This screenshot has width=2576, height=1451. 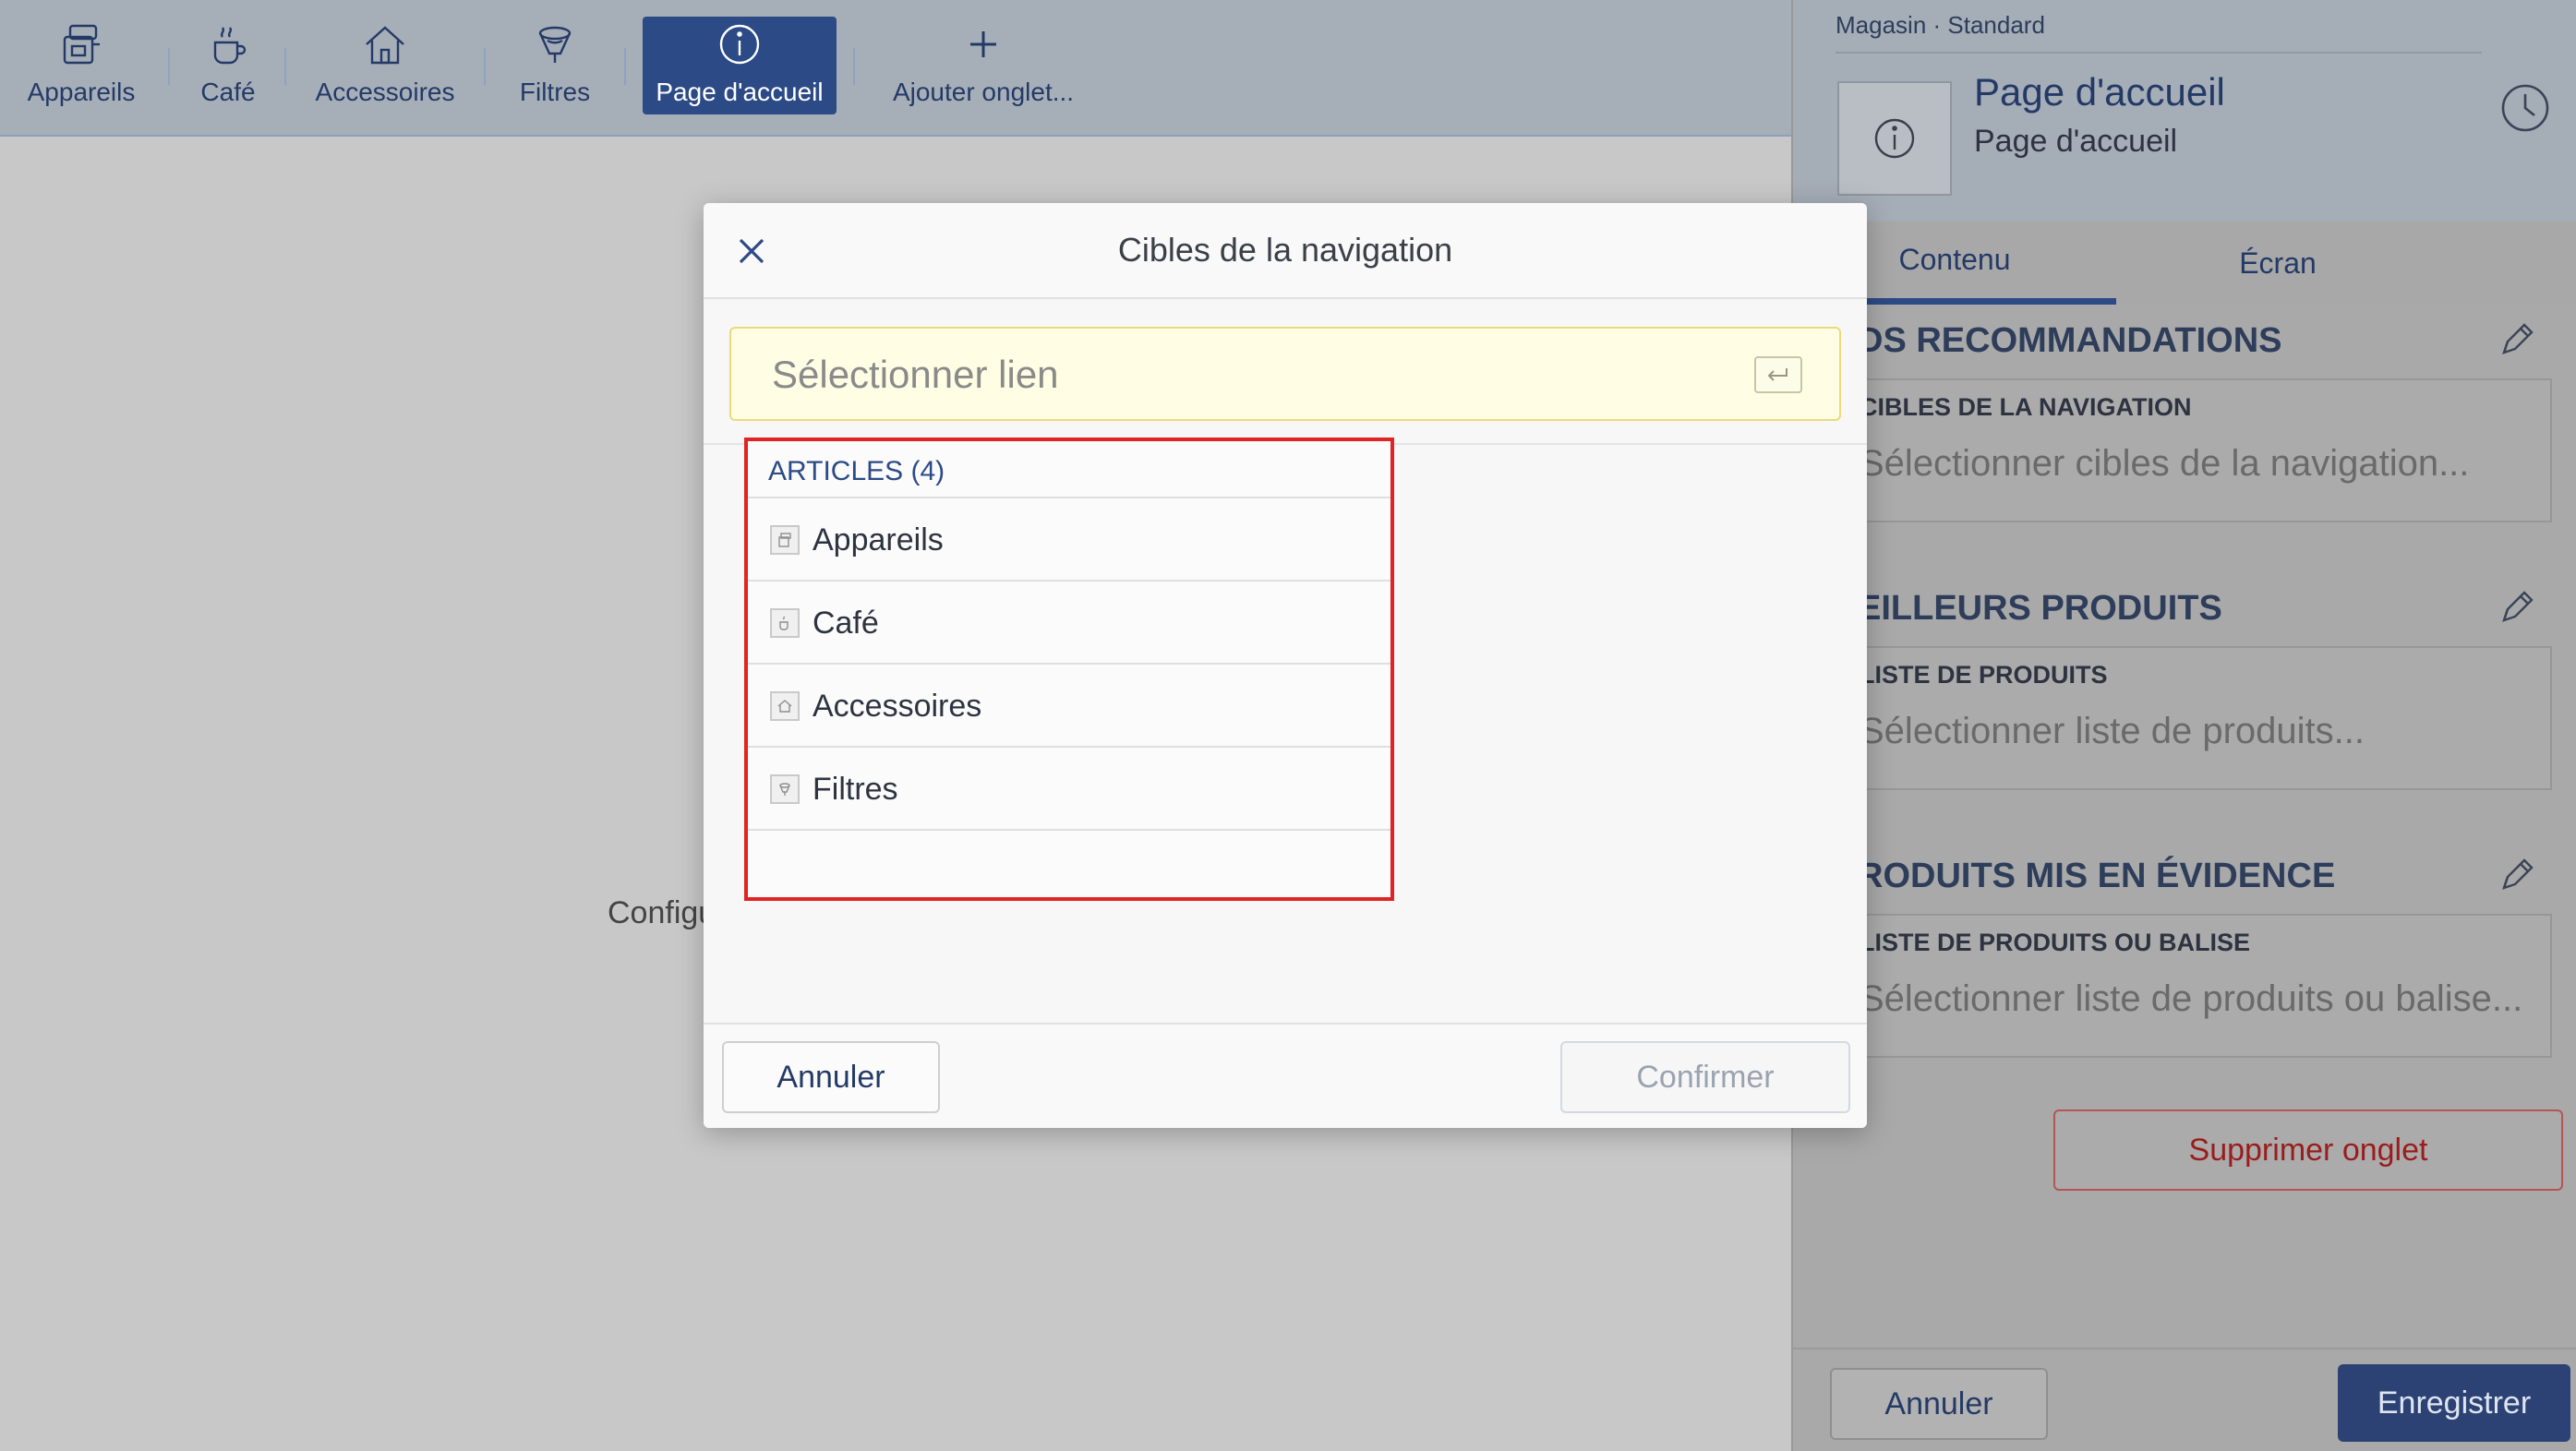 I want to click on panel-tabs: Contenu Écran, so click(x=2184, y=263).